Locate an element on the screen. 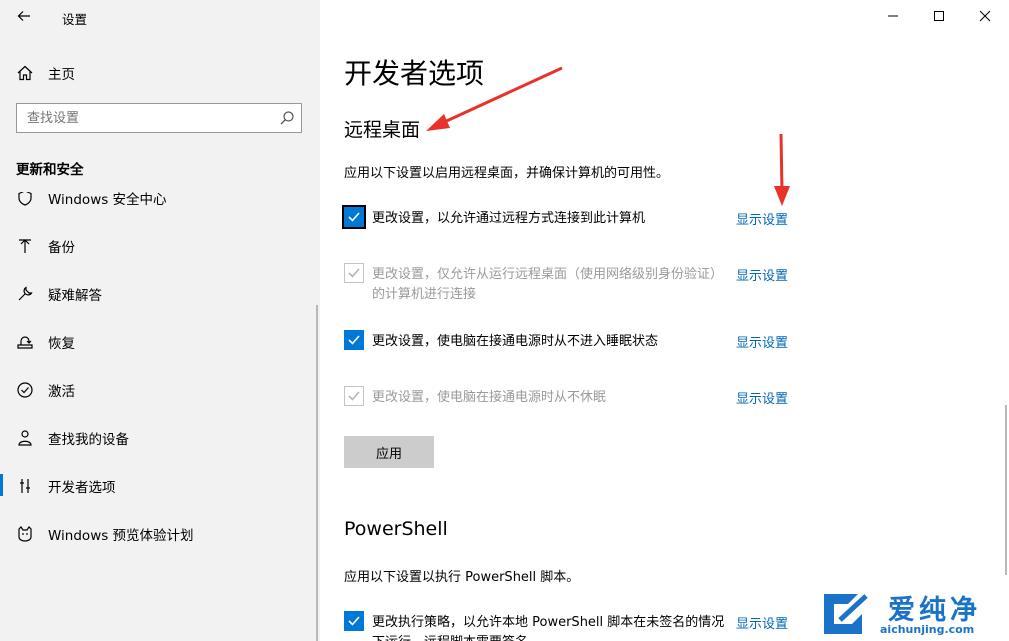  checkbox-allow-remote is located at coordinates (354, 217).